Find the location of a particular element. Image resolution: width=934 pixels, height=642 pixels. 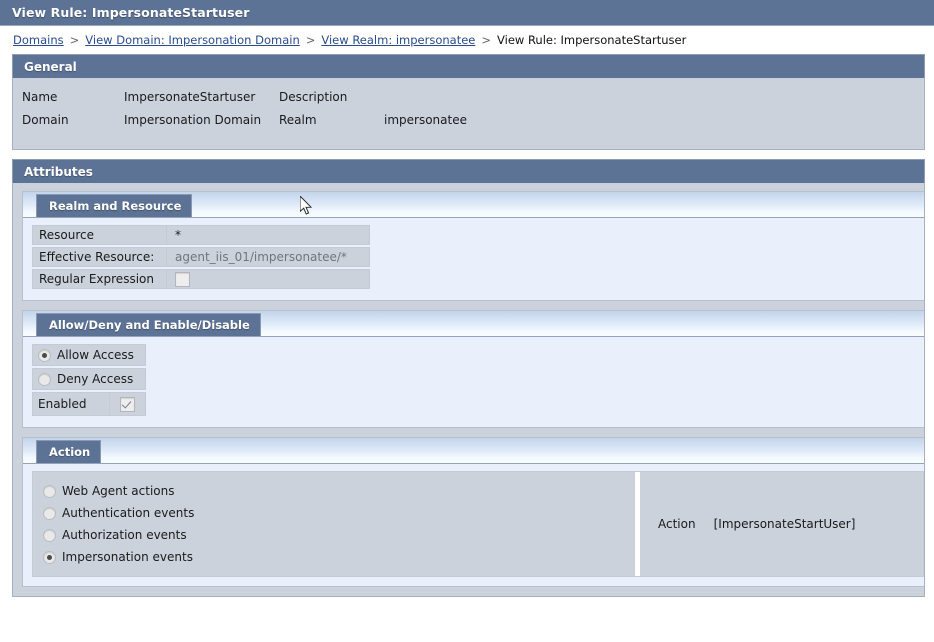

attributes-section-header: Attributes is located at coordinates (468, 171).